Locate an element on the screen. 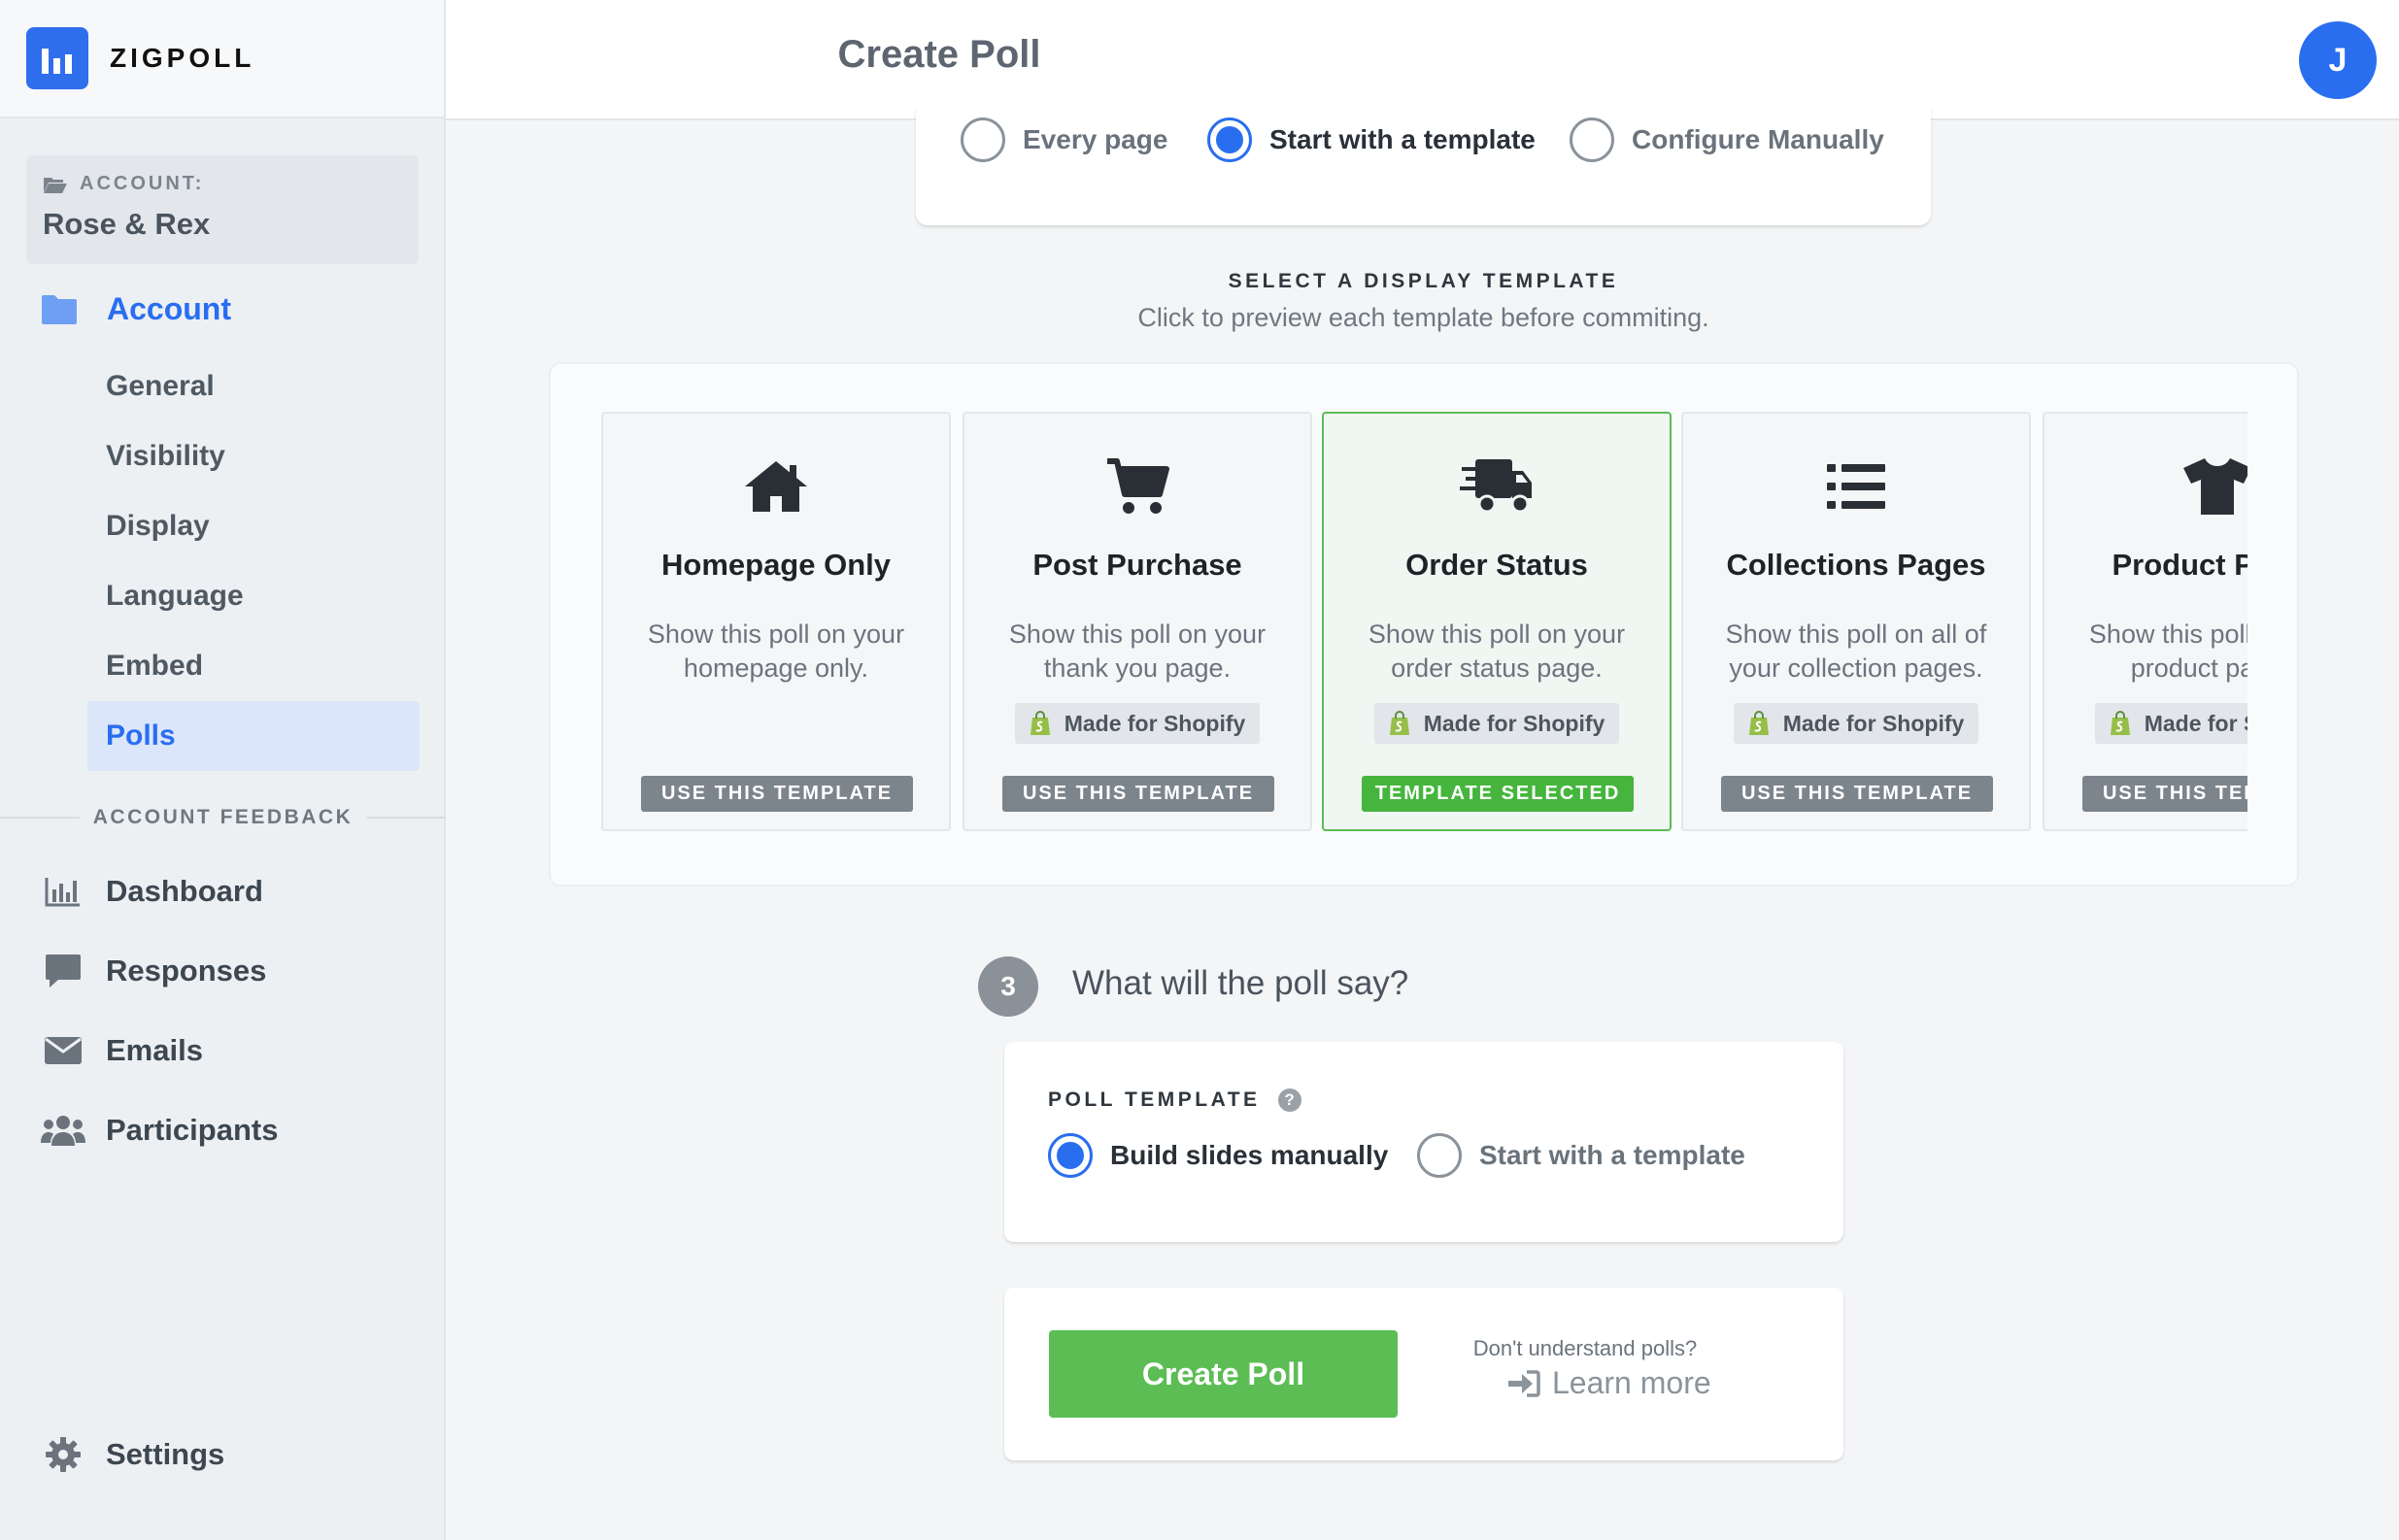 The image size is (2399, 1540). template-description: Show this poll on your thank you page. is located at coordinates (1138, 651).